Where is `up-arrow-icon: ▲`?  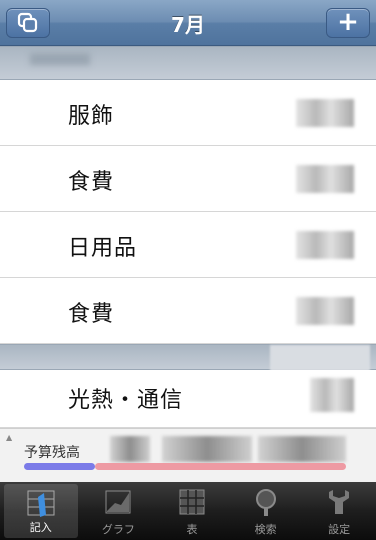
up-arrow-icon: ▲ is located at coordinates (9, 437).